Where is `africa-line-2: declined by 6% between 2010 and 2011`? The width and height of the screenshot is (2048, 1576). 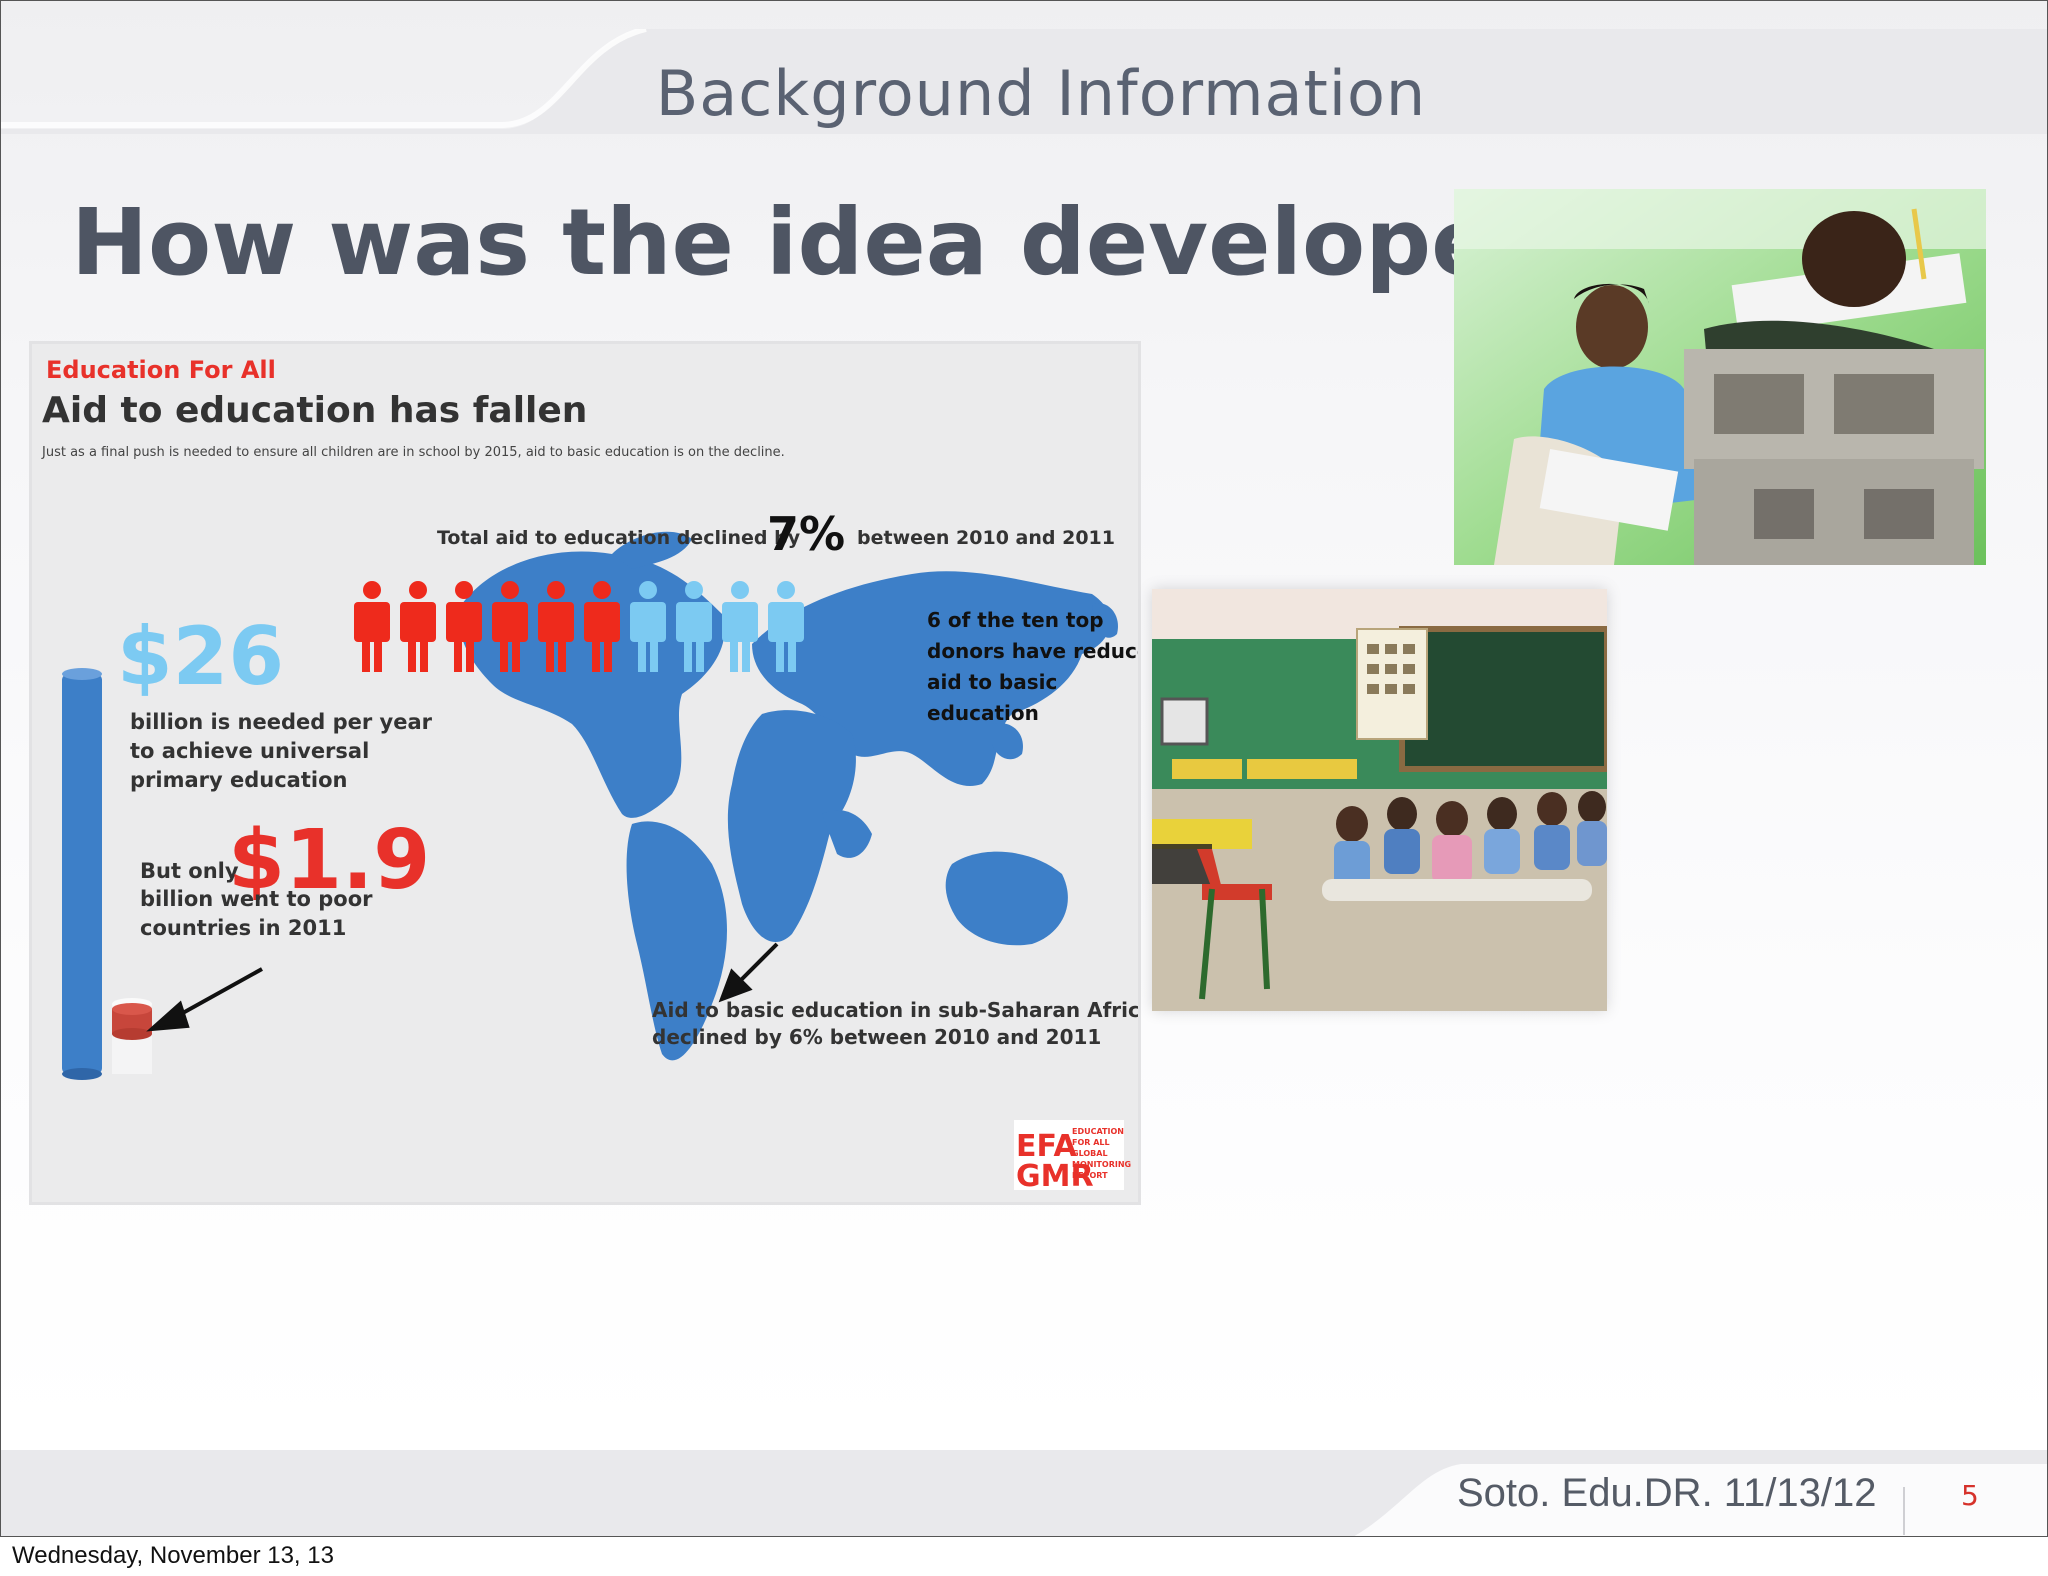
africa-line-2: declined by 6% between 2010 and 2011 is located at coordinates (876, 1037).